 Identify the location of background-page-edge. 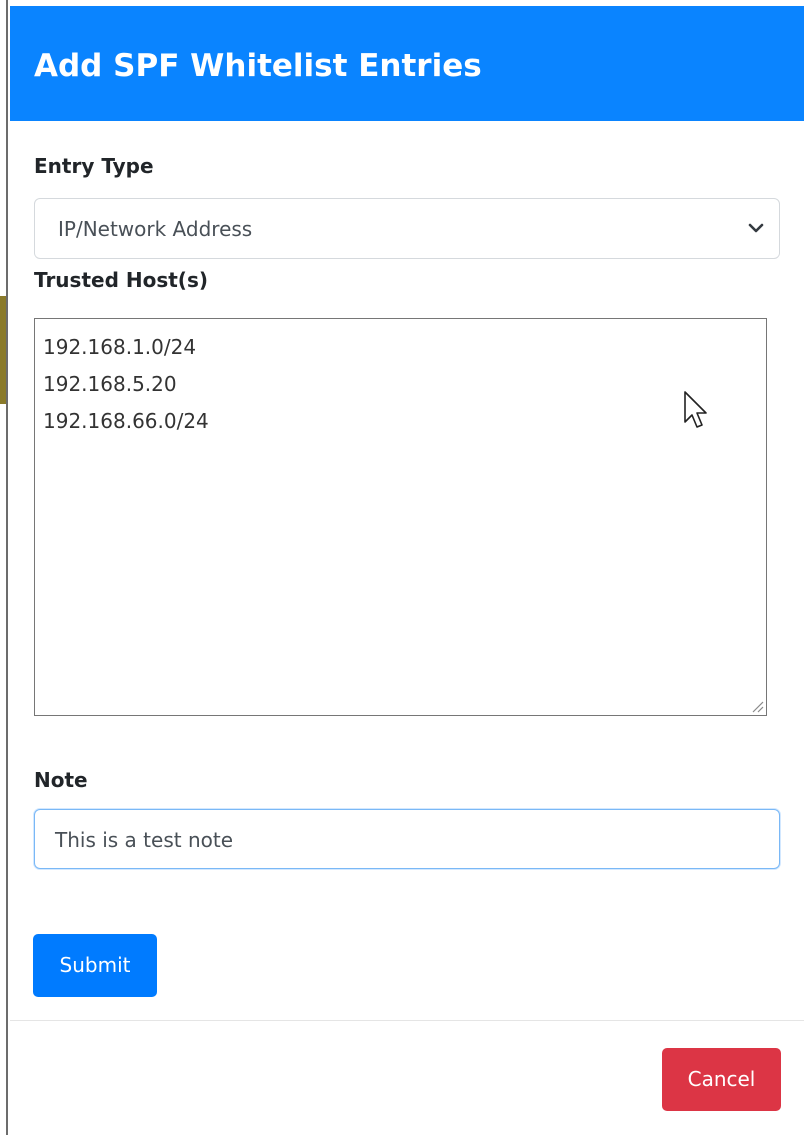
(4, 567).